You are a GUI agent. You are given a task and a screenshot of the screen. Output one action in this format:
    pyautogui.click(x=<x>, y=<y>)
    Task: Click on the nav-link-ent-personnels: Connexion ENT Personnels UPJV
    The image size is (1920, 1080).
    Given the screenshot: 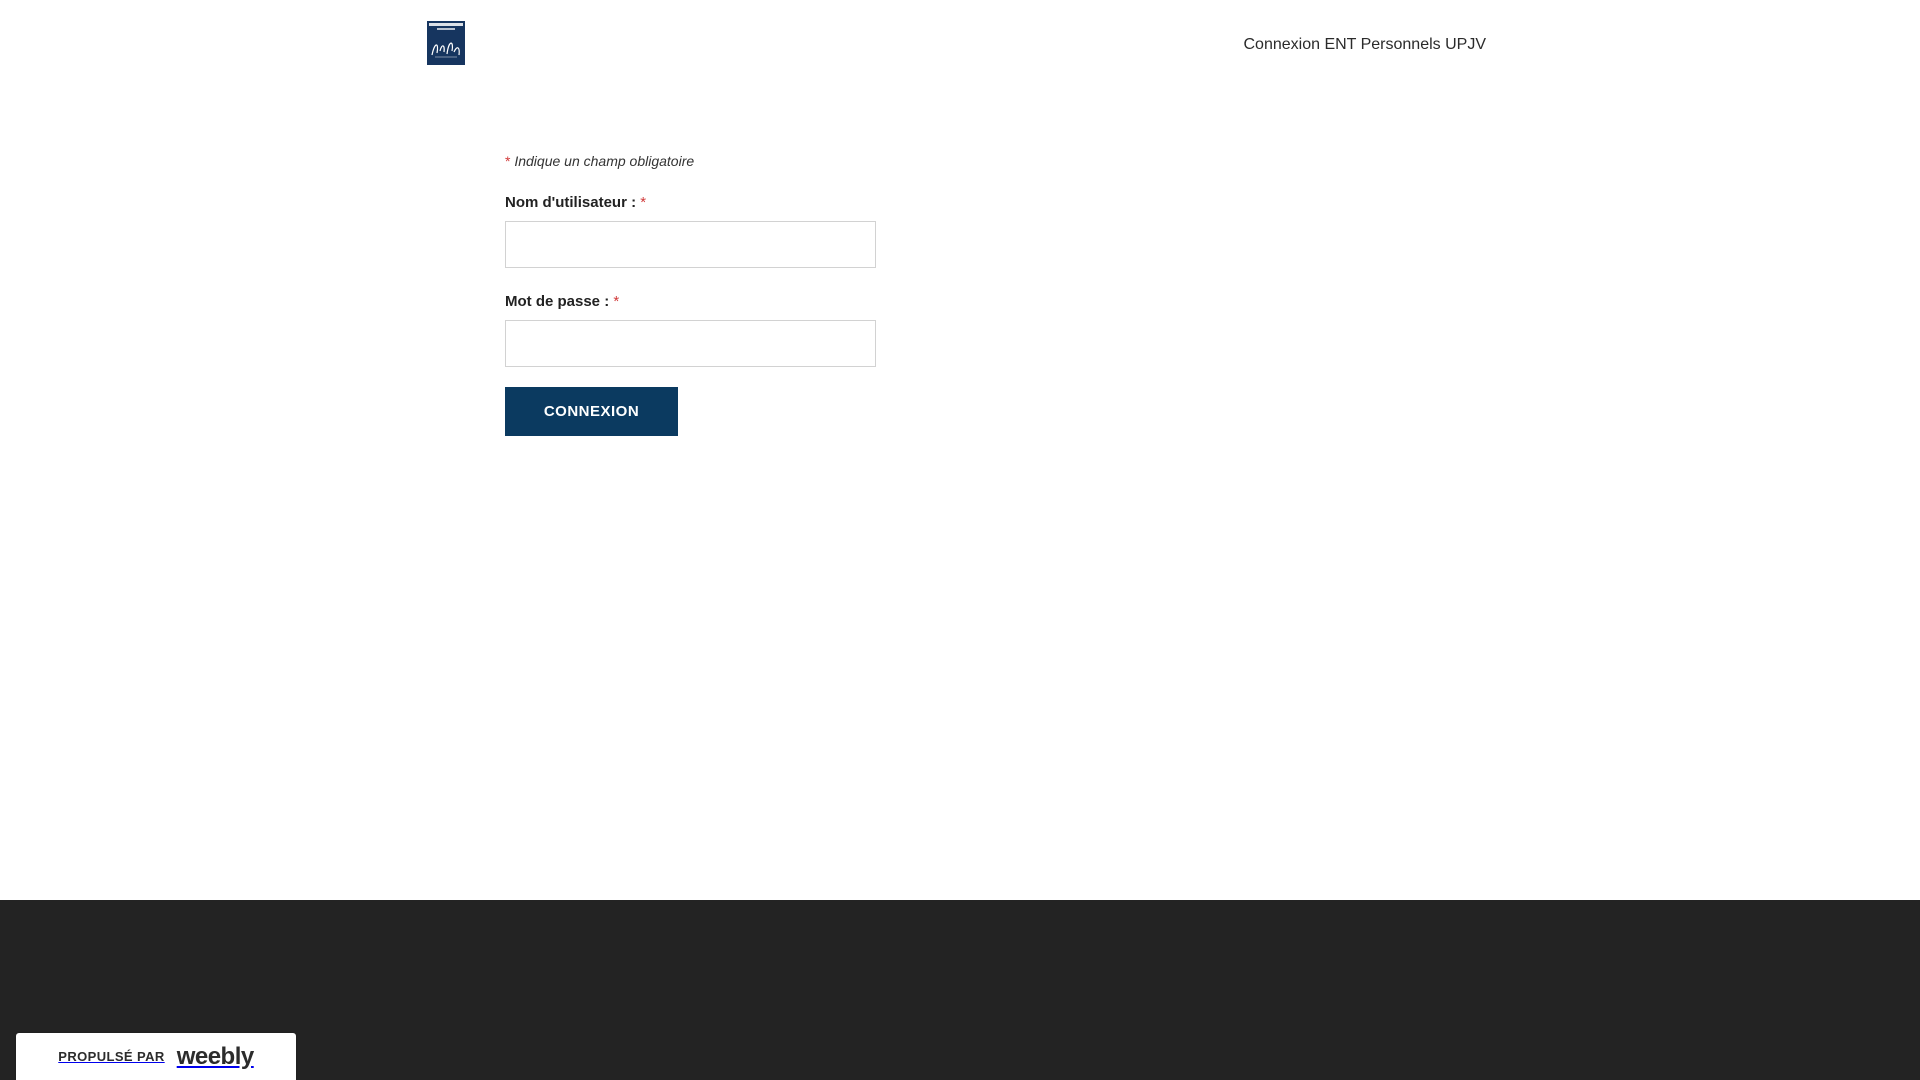 What is the action you would take?
    pyautogui.click(x=1365, y=45)
    